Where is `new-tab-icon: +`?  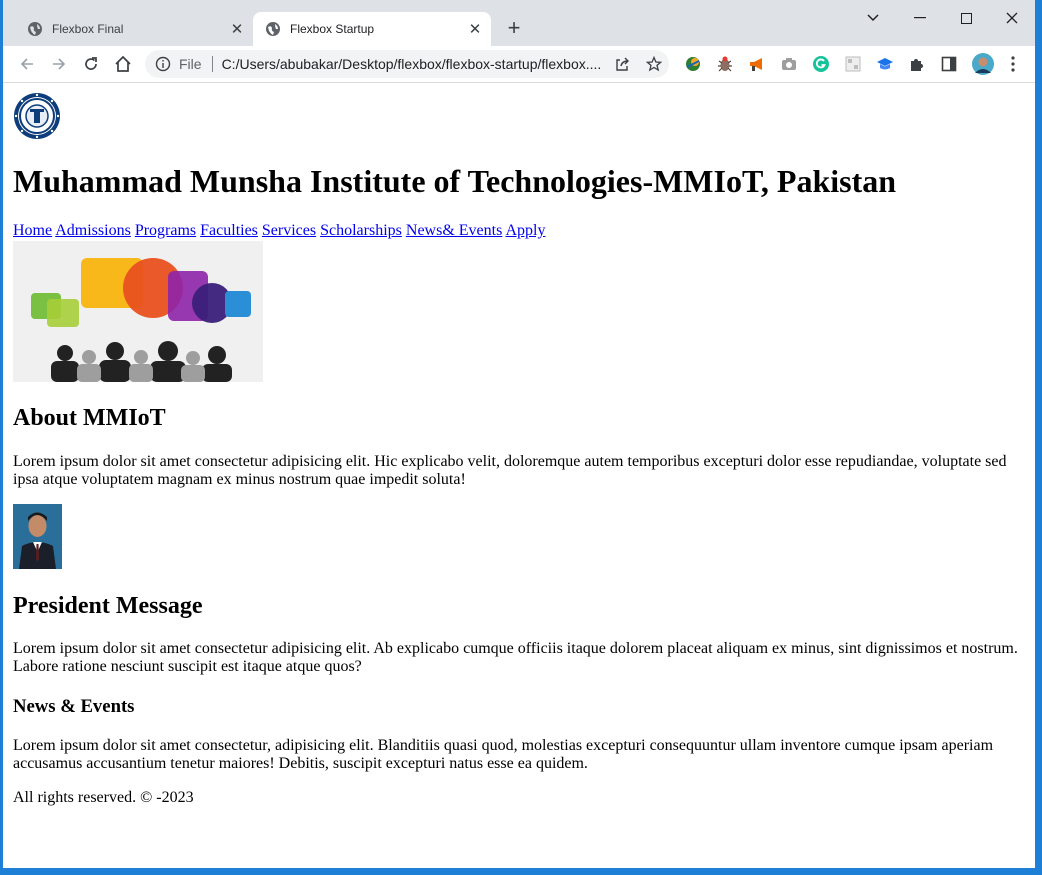
new-tab-icon: + is located at coordinates (514, 28).